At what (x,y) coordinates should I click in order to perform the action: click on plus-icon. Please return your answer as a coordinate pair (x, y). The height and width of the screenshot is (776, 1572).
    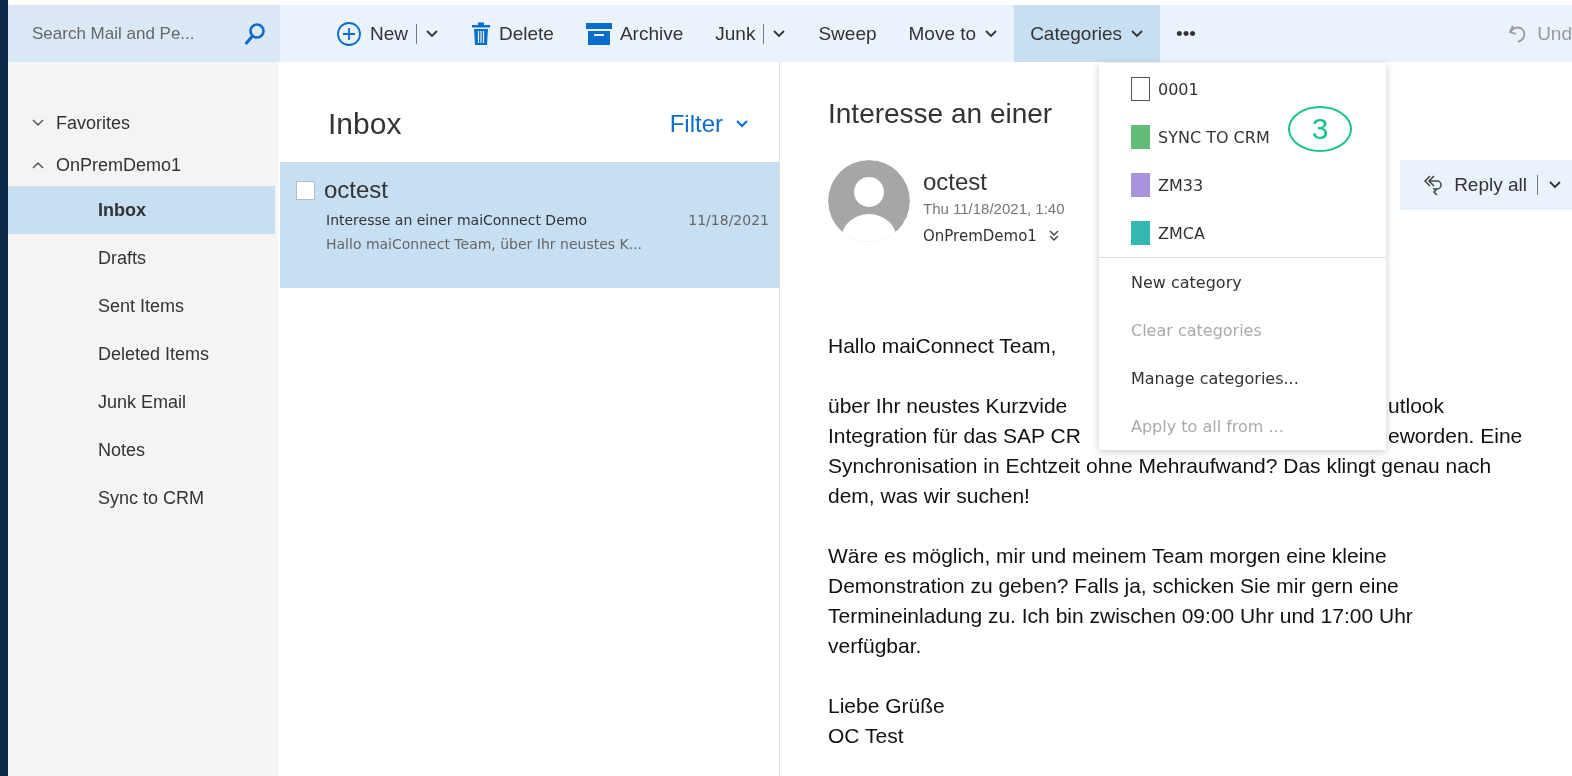
    Looking at the image, I should click on (349, 33).